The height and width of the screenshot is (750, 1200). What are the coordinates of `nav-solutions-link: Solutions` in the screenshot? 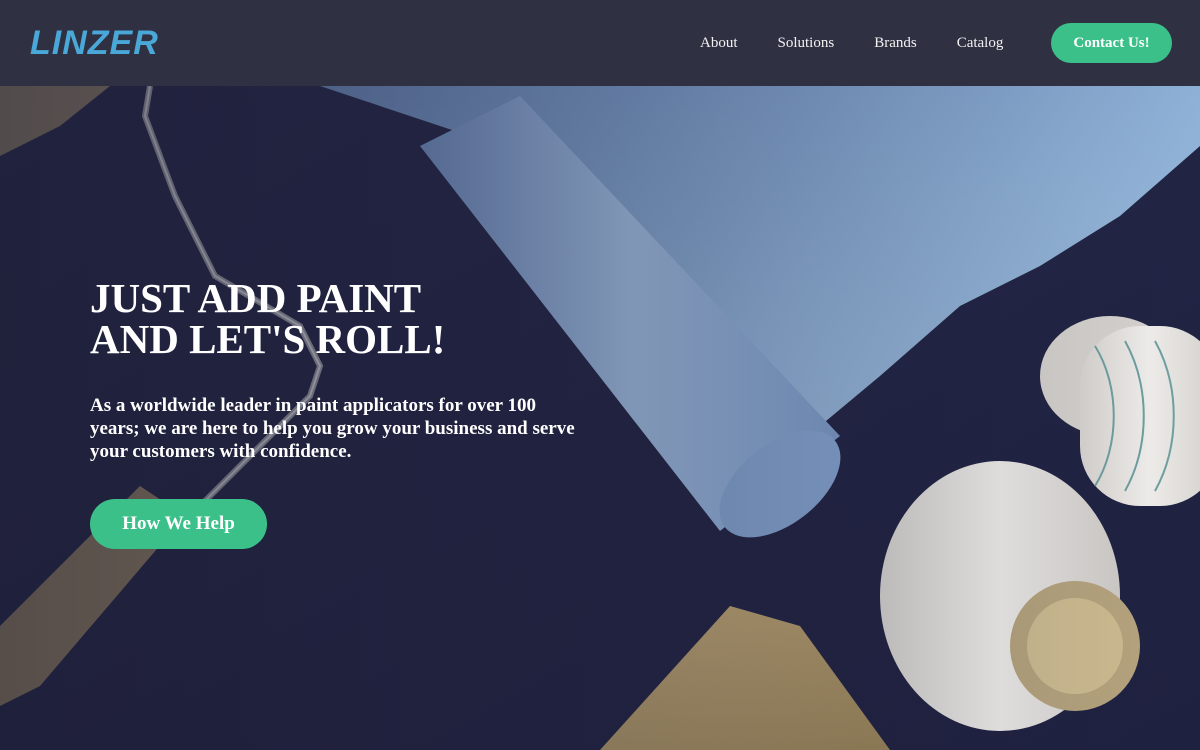 It's located at (806, 43).